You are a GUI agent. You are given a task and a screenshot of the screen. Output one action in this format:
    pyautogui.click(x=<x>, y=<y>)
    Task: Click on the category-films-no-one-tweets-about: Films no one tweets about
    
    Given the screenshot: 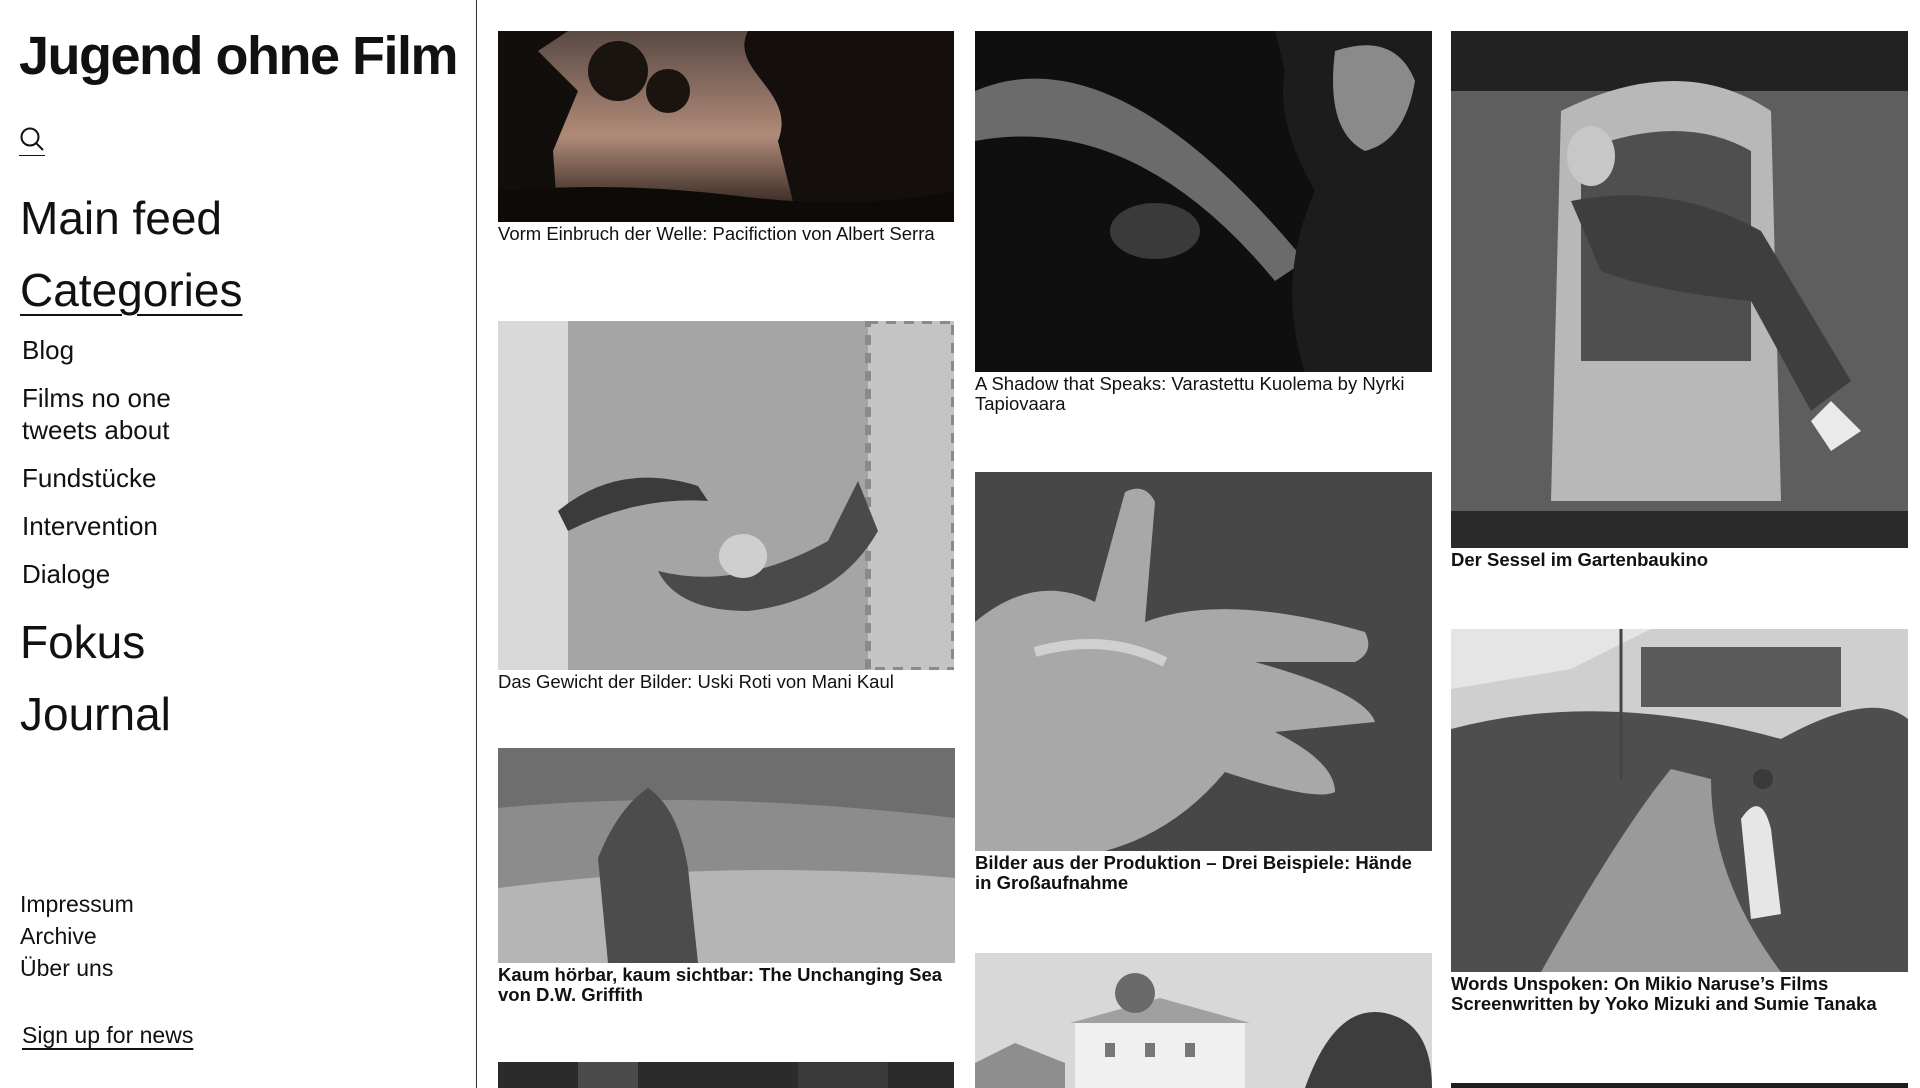 What is the action you would take?
    pyautogui.click(x=122, y=414)
    